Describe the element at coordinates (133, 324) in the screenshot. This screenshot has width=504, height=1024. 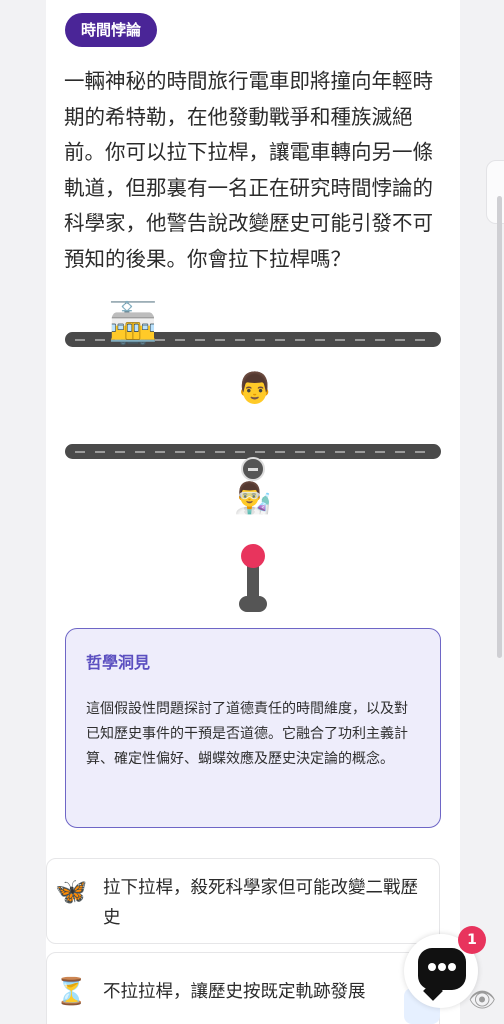
I see `tram-icon: 🚋` at that location.